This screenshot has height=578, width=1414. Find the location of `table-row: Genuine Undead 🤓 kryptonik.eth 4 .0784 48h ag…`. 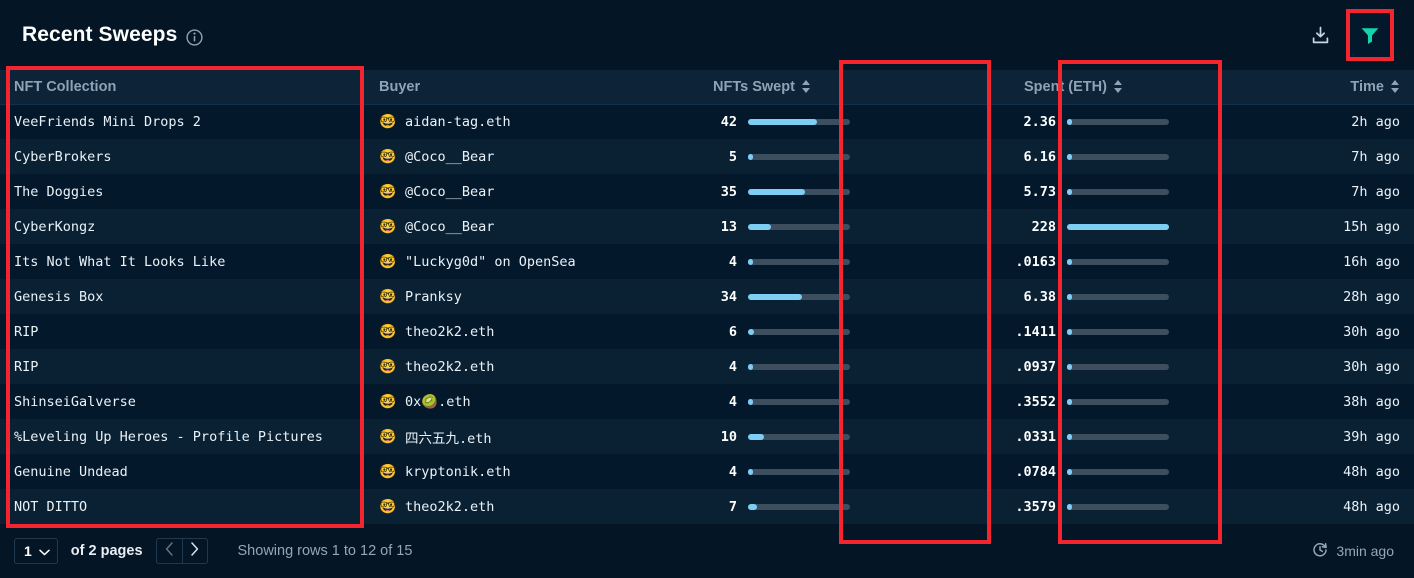

table-row: Genuine Undead 🤓 kryptonik.eth 4 .0784 48h ag… is located at coordinates (707, 471).